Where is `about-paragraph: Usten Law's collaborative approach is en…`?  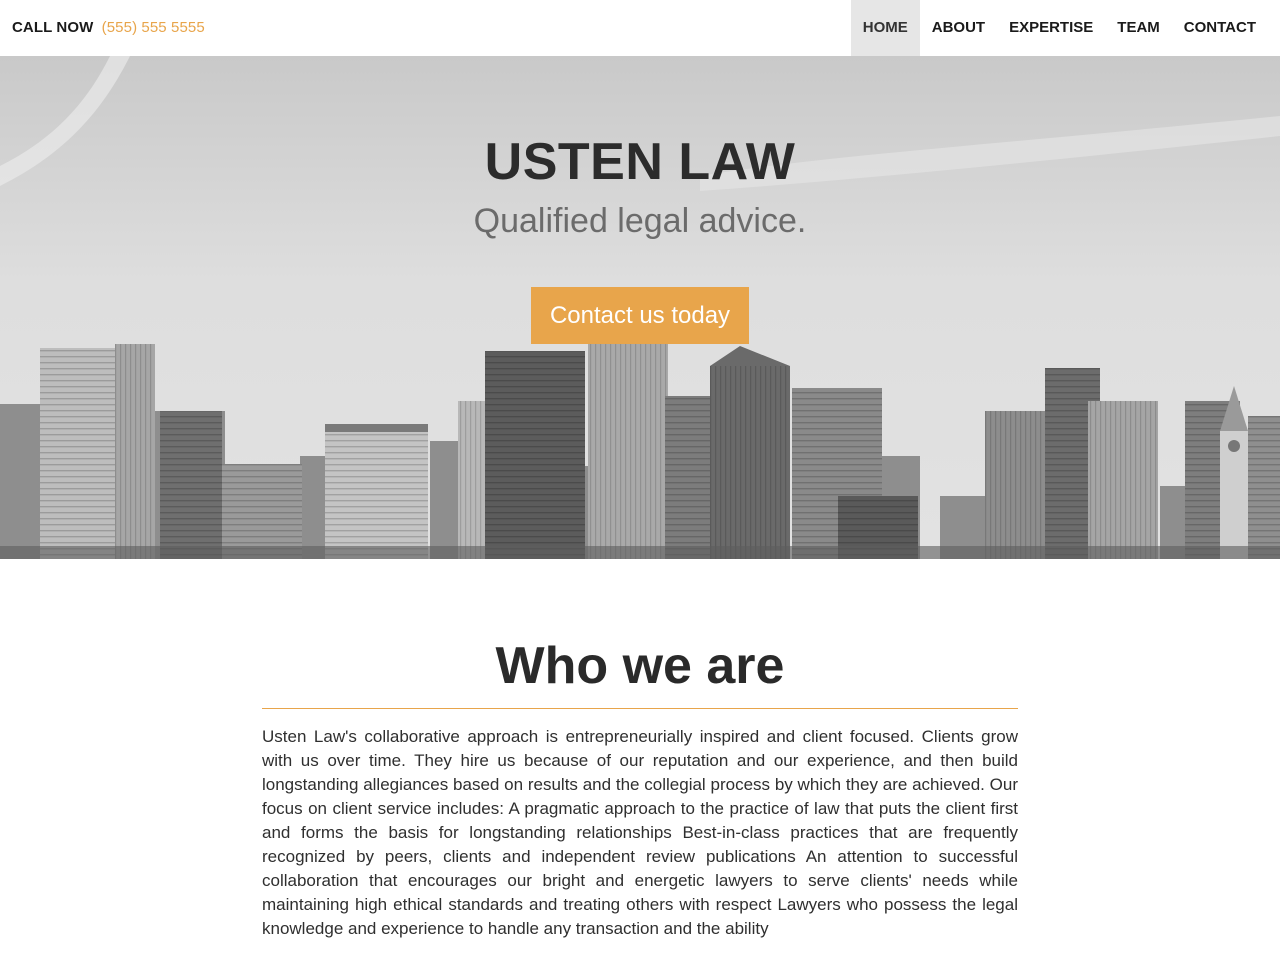
about-paragraph: Usten Law's collaborative approach is en… is located at coordinates (640, 832).